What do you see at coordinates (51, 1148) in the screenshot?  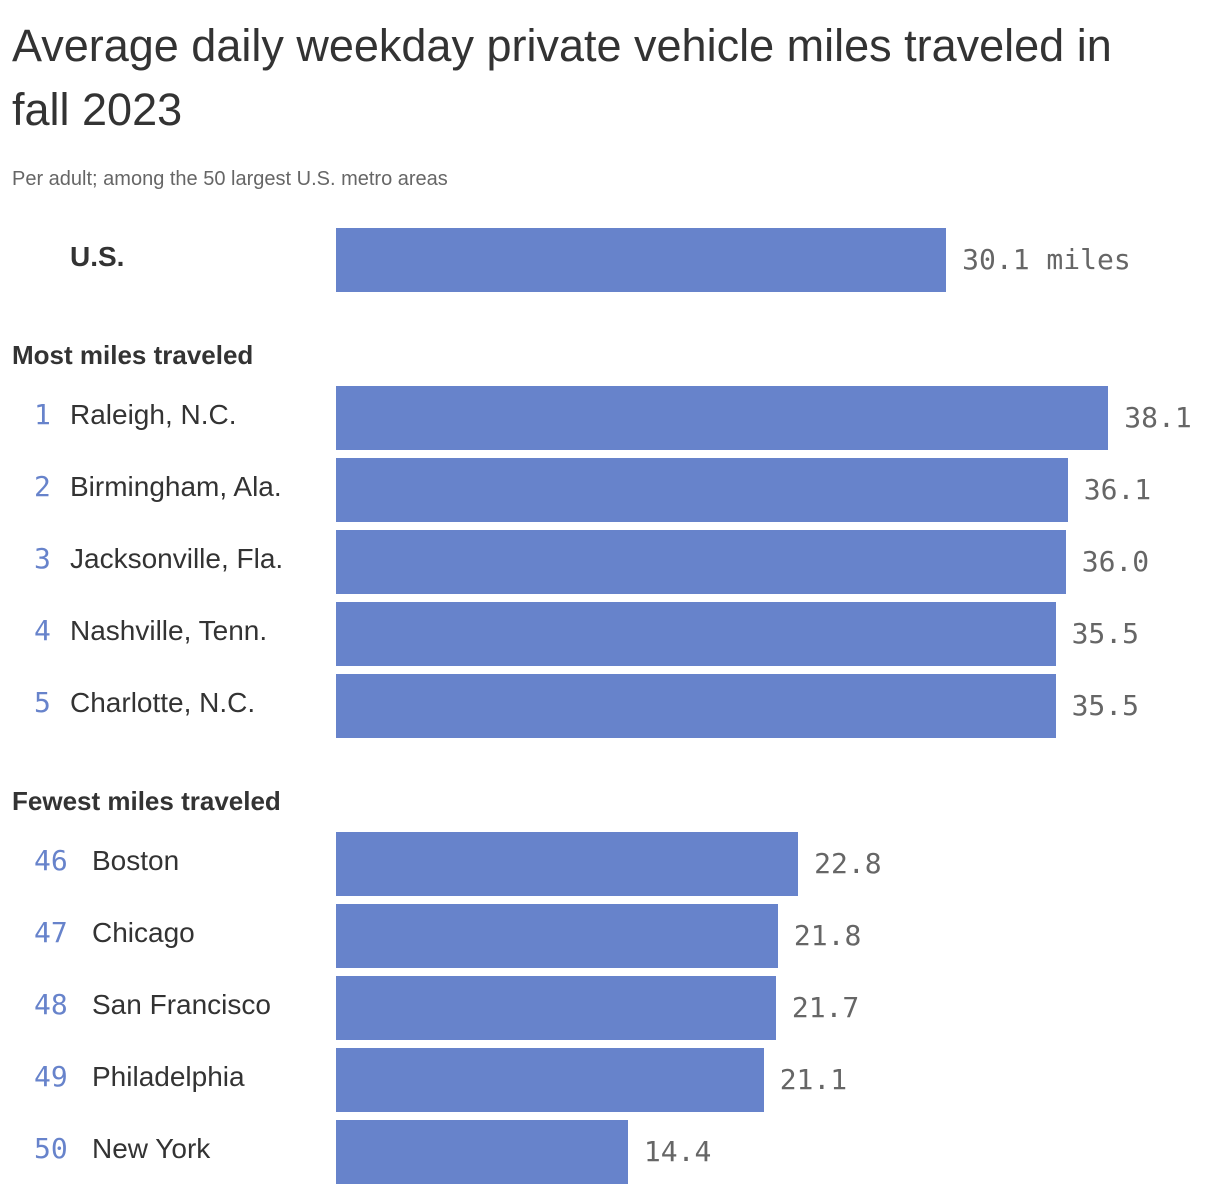 I see `rank-label: 50` at bounding box center [51, 1148].